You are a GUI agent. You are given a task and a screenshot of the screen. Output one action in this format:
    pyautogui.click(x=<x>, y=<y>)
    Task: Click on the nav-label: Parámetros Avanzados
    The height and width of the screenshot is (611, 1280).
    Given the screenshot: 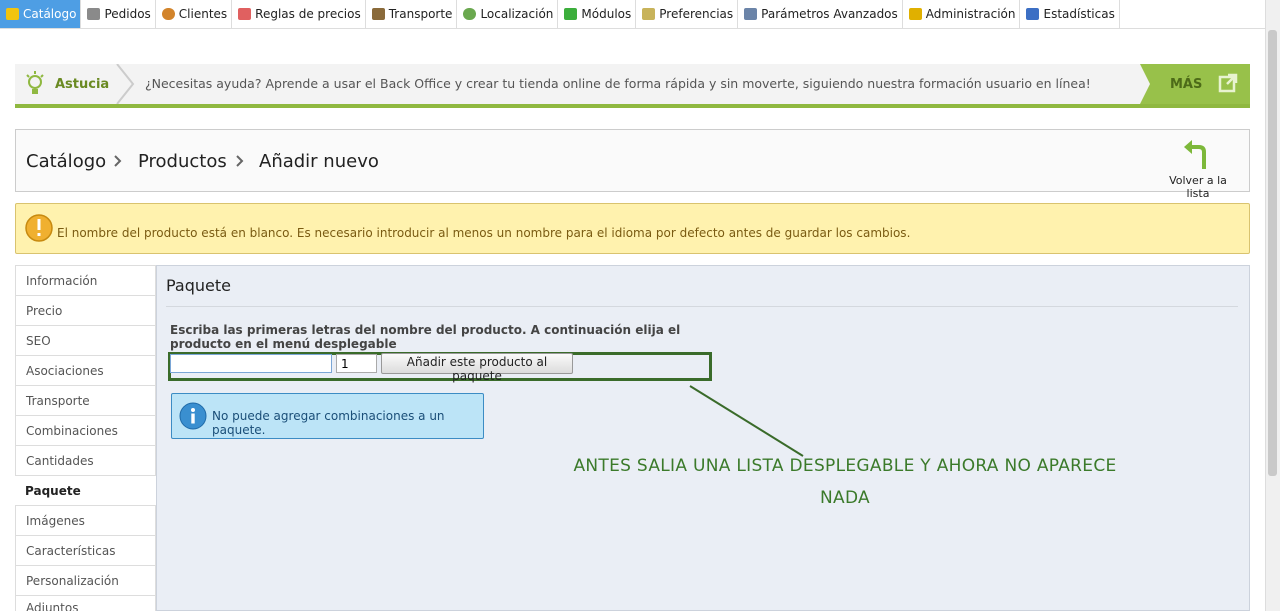 What is the action you would take?
    pyautogui.click(x=829, y=14)
    